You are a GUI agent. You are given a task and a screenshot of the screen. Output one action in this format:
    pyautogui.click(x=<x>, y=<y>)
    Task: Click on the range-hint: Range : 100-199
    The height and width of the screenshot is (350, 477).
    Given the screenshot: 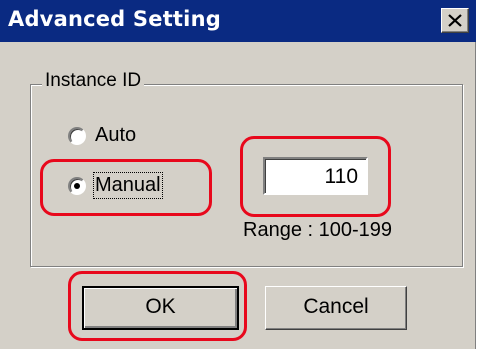 What is the action you would take?
    pyautogui.click(x=318, y=230)
    